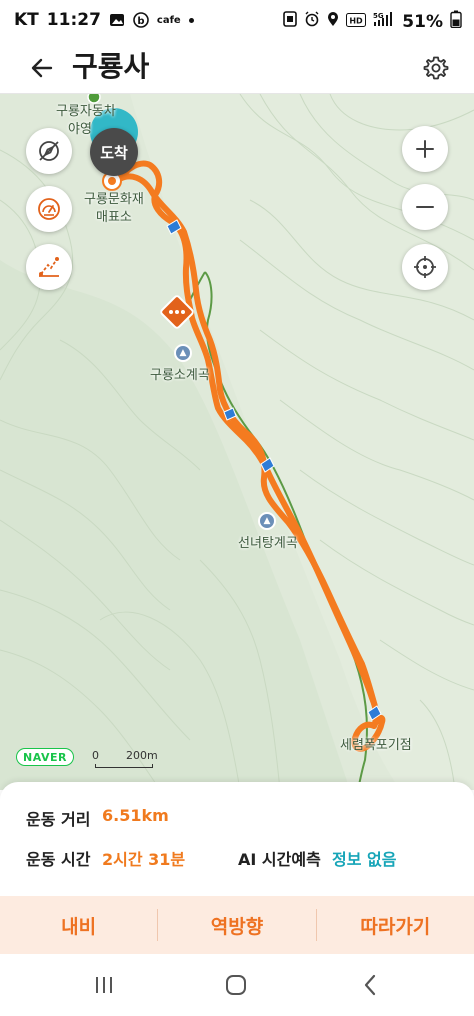 This screenshot has width=474, height=1016. Describe the element at coordinates (168, 20) in the screenshot. I see `cafe-label: cafe` at that location.